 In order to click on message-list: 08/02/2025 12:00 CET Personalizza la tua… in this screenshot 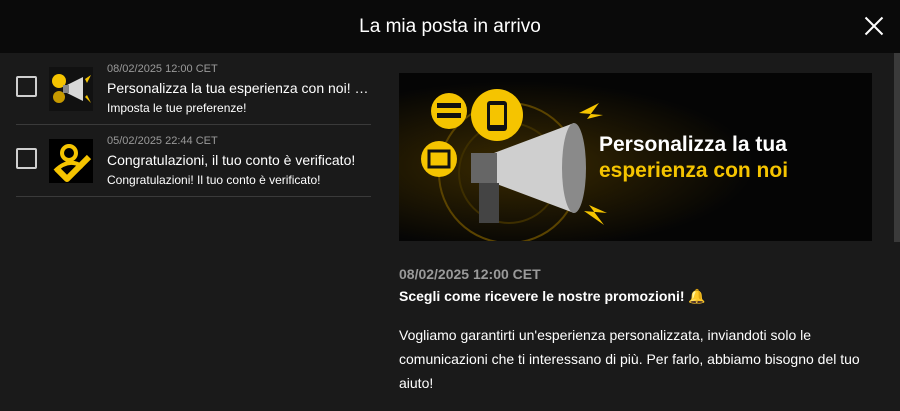, I will do `click(193, 125)`.